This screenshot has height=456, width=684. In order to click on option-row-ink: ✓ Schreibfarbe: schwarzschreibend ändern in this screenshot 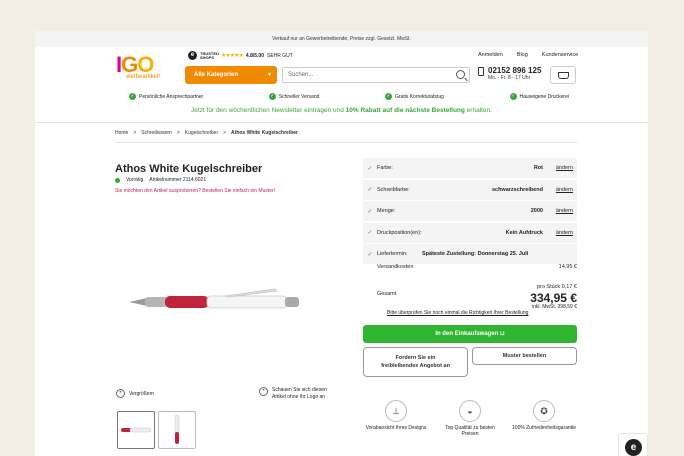, I will do `click(470, 189)`.